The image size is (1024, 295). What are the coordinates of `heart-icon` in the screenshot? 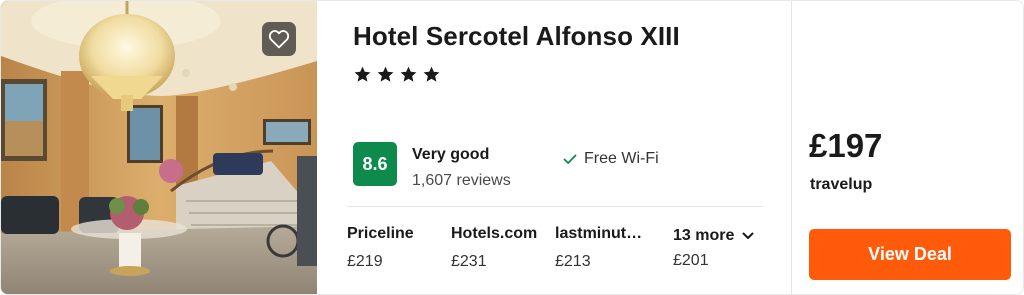 It's located at (279, 39).